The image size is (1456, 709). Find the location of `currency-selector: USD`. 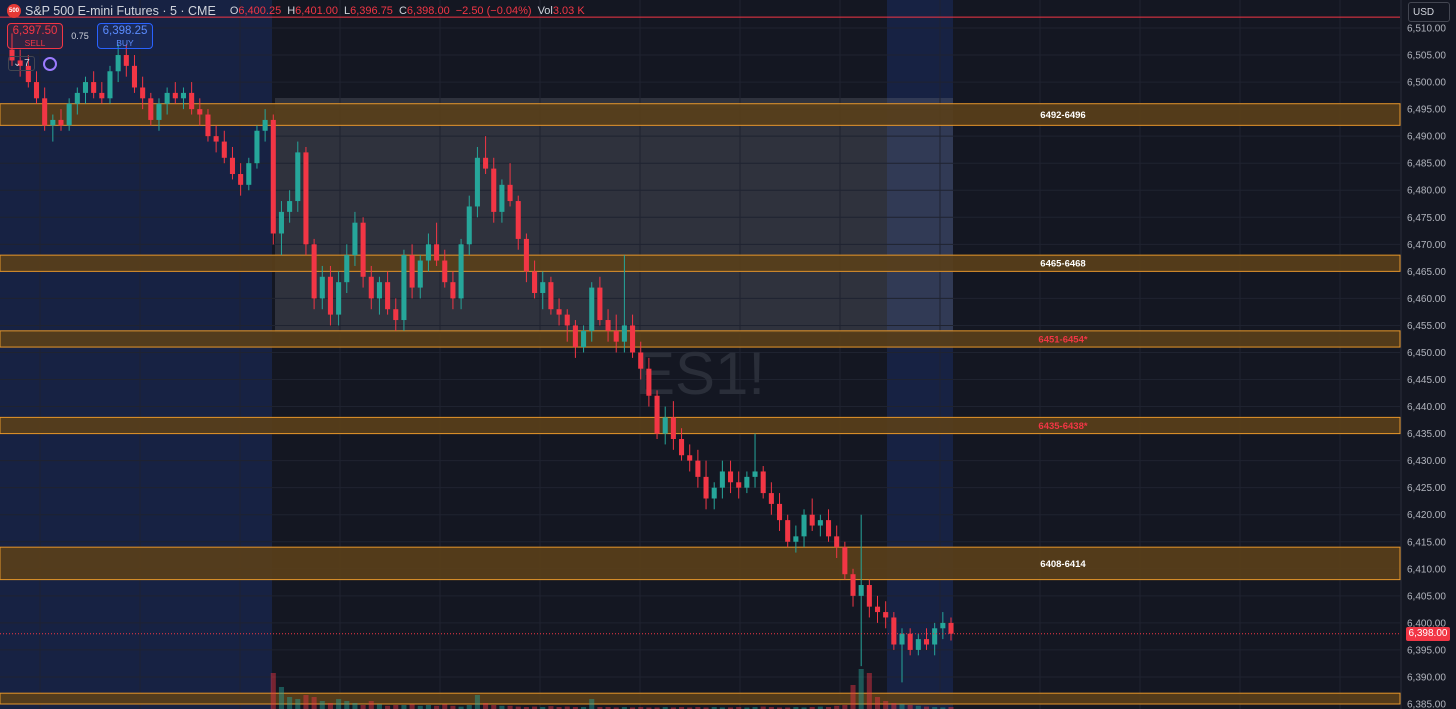

currency-selector: USD is located at coordinates (1429, 12).